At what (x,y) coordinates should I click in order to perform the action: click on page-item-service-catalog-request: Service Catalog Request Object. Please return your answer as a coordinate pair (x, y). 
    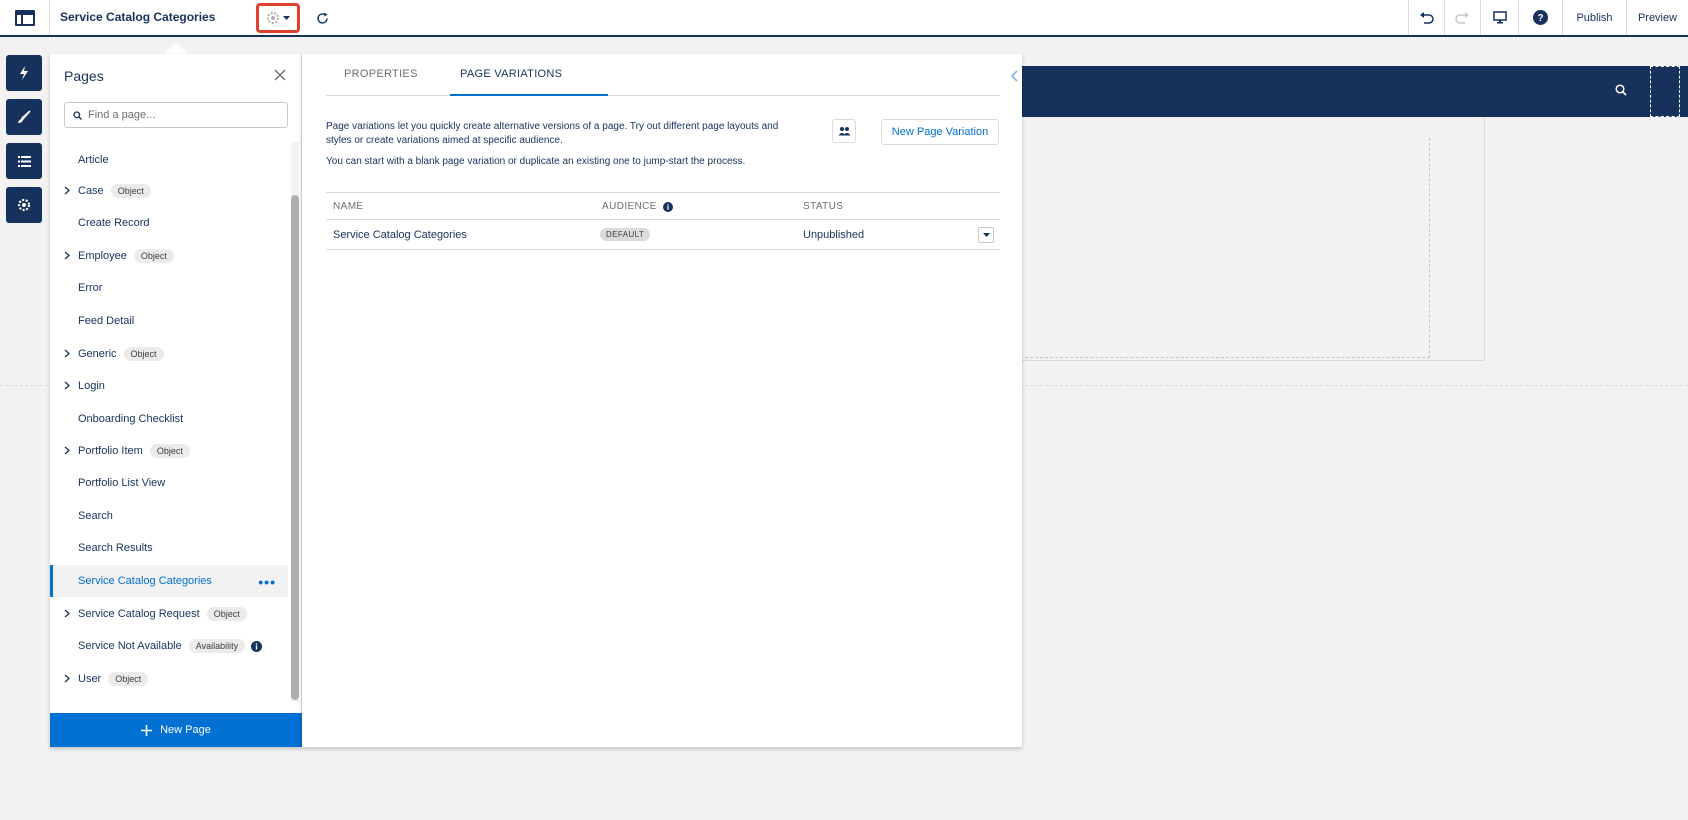
    Looking at the image, I should click on (169, 614).